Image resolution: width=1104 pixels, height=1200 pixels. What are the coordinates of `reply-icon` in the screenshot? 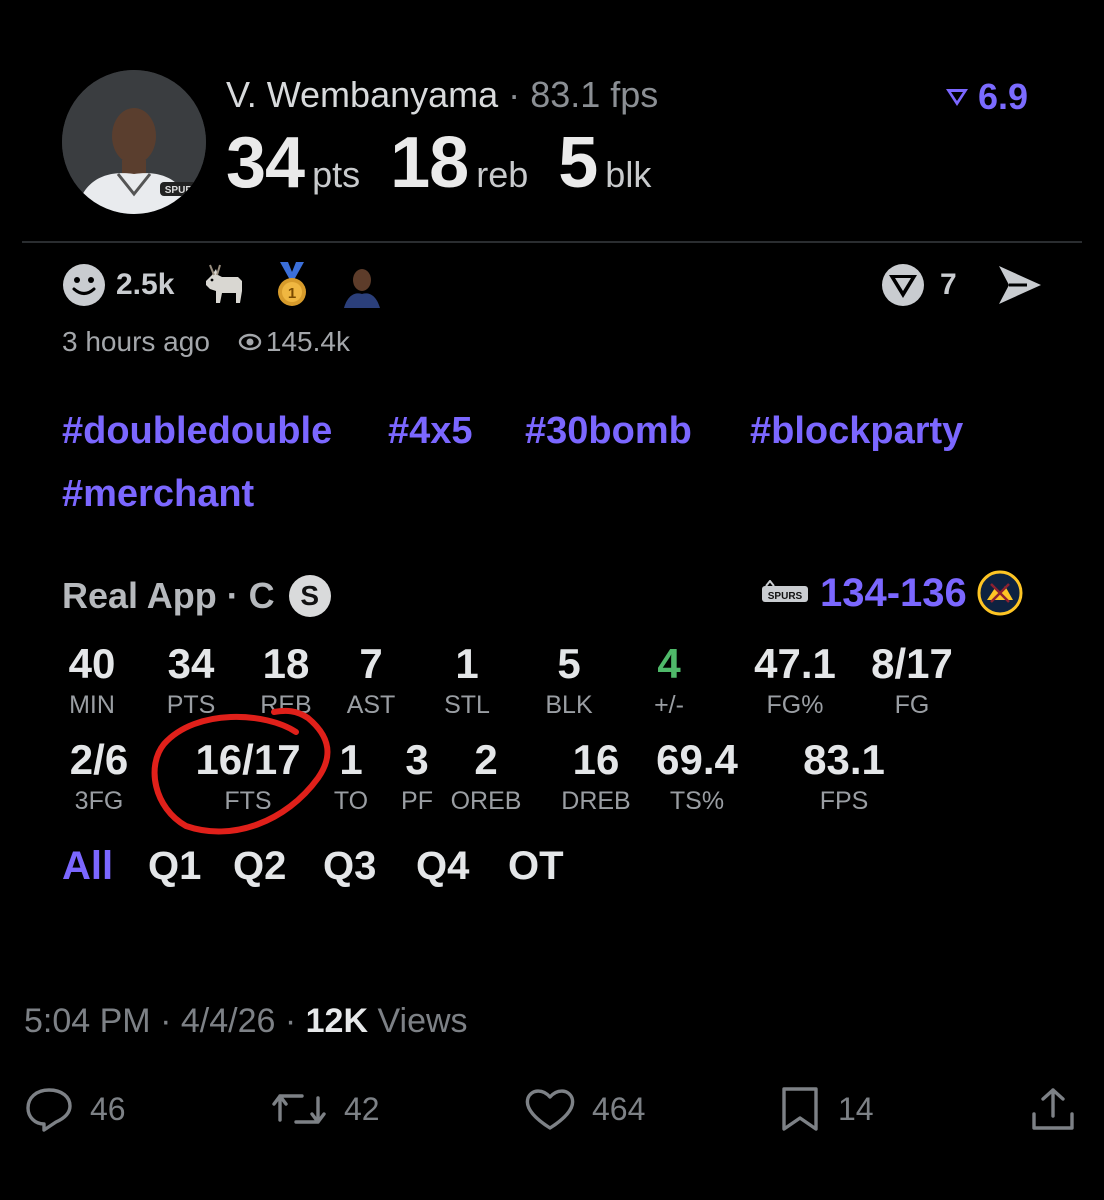 It's located at (49, 1110).